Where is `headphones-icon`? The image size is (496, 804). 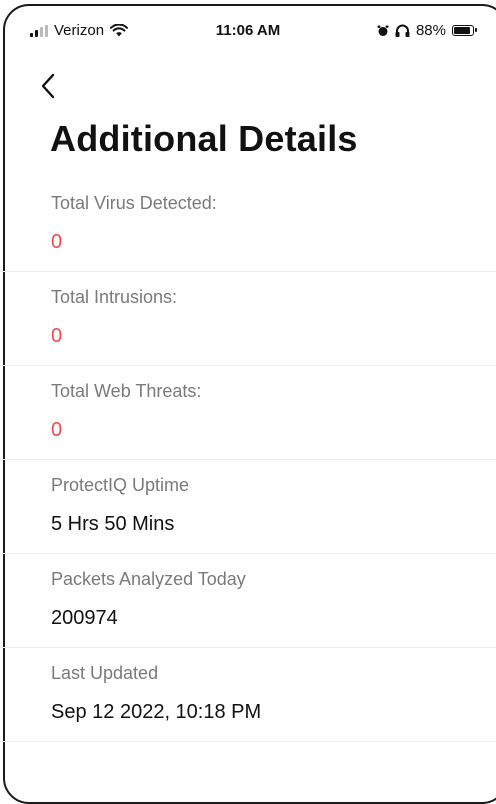
headphones-icon is located at coordinates (402, 30).